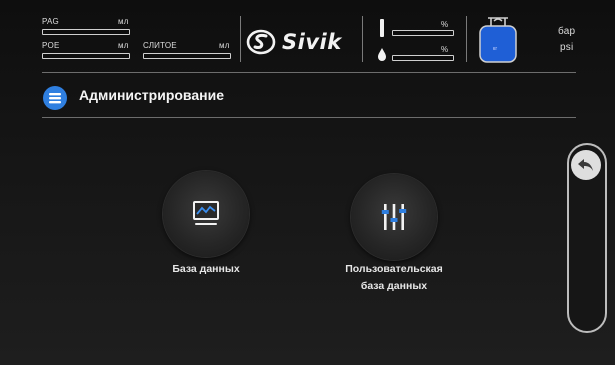  Describe the element at coordinates (55, 98) in the screenshot. I see `menu-list-icon` at that location.